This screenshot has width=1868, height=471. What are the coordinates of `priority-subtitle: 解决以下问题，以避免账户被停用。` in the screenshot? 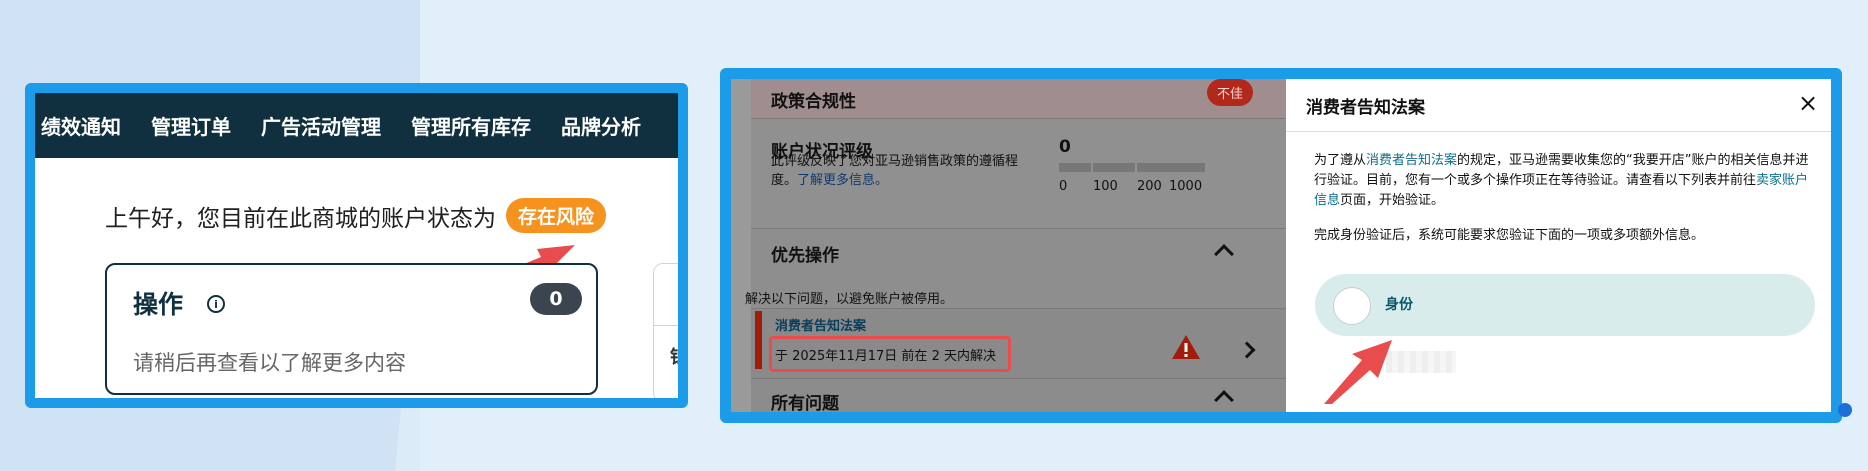 It's located at (849, 299).